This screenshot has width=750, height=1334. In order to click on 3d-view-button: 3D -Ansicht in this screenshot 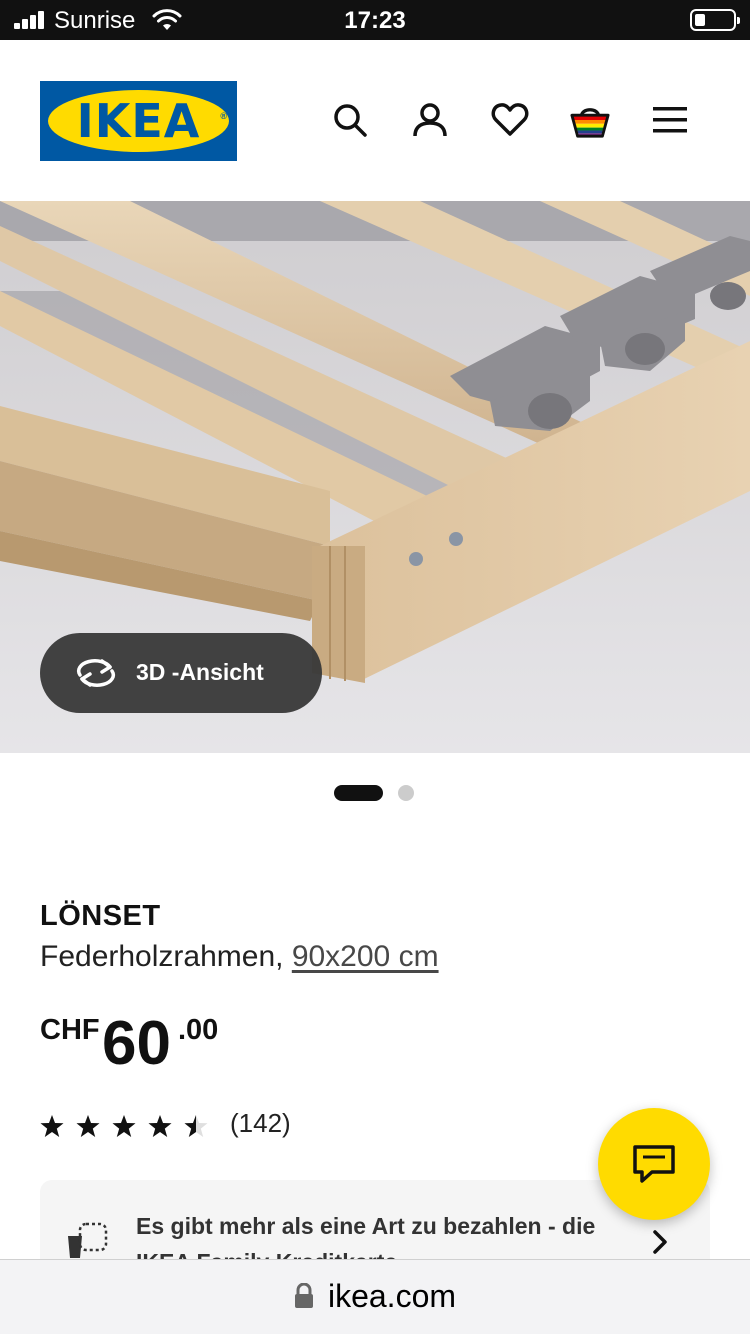, I will do `click(181, 673)`.